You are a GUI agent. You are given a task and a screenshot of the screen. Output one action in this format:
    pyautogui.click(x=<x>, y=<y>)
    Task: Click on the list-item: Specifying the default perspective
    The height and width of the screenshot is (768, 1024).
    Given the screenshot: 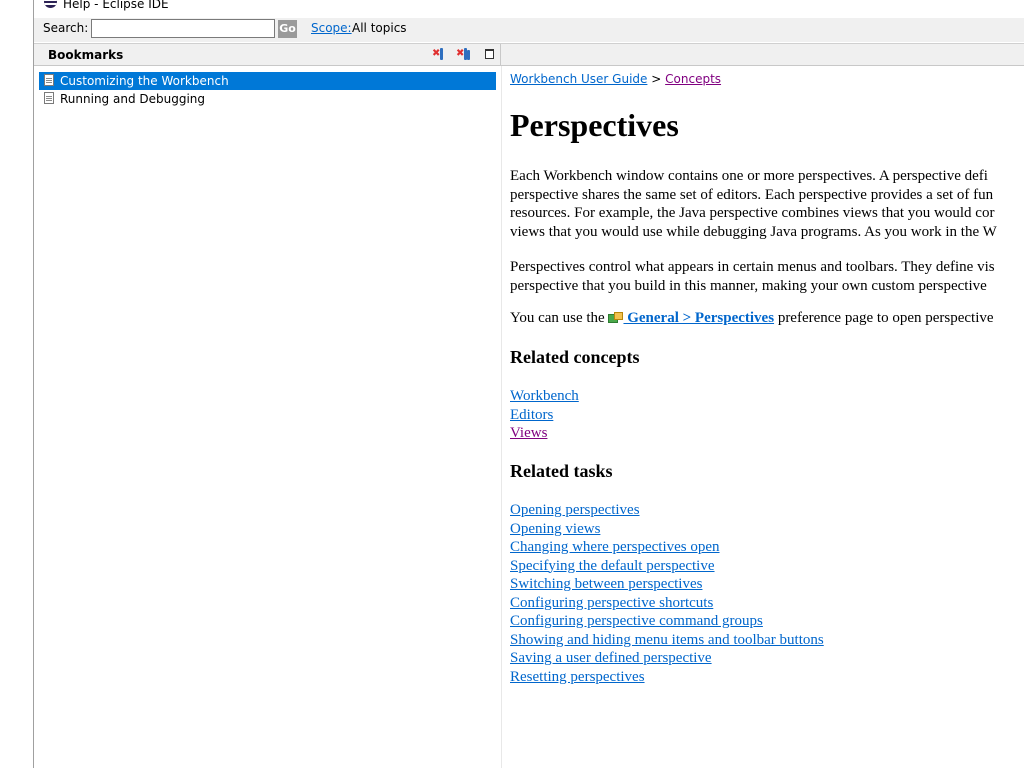 What is the action you would take?
    pyautogui.click(x=667, y=566)
    